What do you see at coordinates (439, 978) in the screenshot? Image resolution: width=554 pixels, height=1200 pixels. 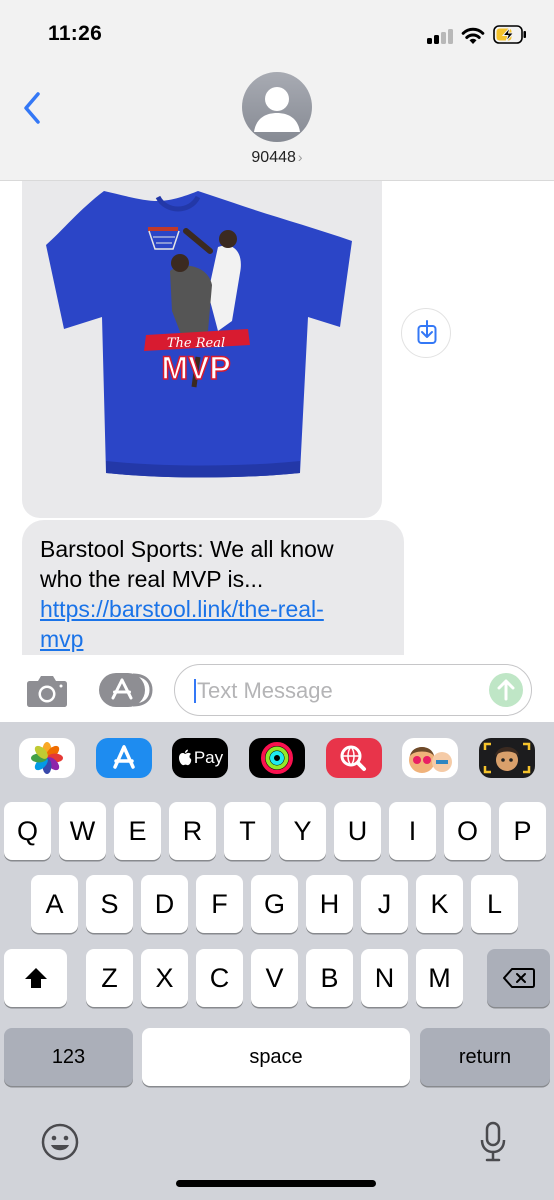 I see `key-m: M` at bounding box center [439, 978].